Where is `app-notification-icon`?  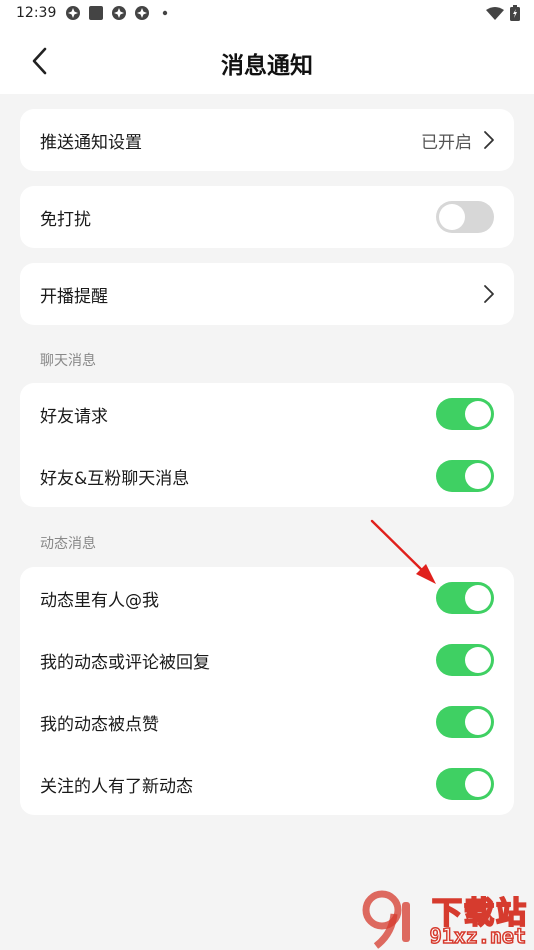 app-notification-icon is located at coordinates (73, 13).